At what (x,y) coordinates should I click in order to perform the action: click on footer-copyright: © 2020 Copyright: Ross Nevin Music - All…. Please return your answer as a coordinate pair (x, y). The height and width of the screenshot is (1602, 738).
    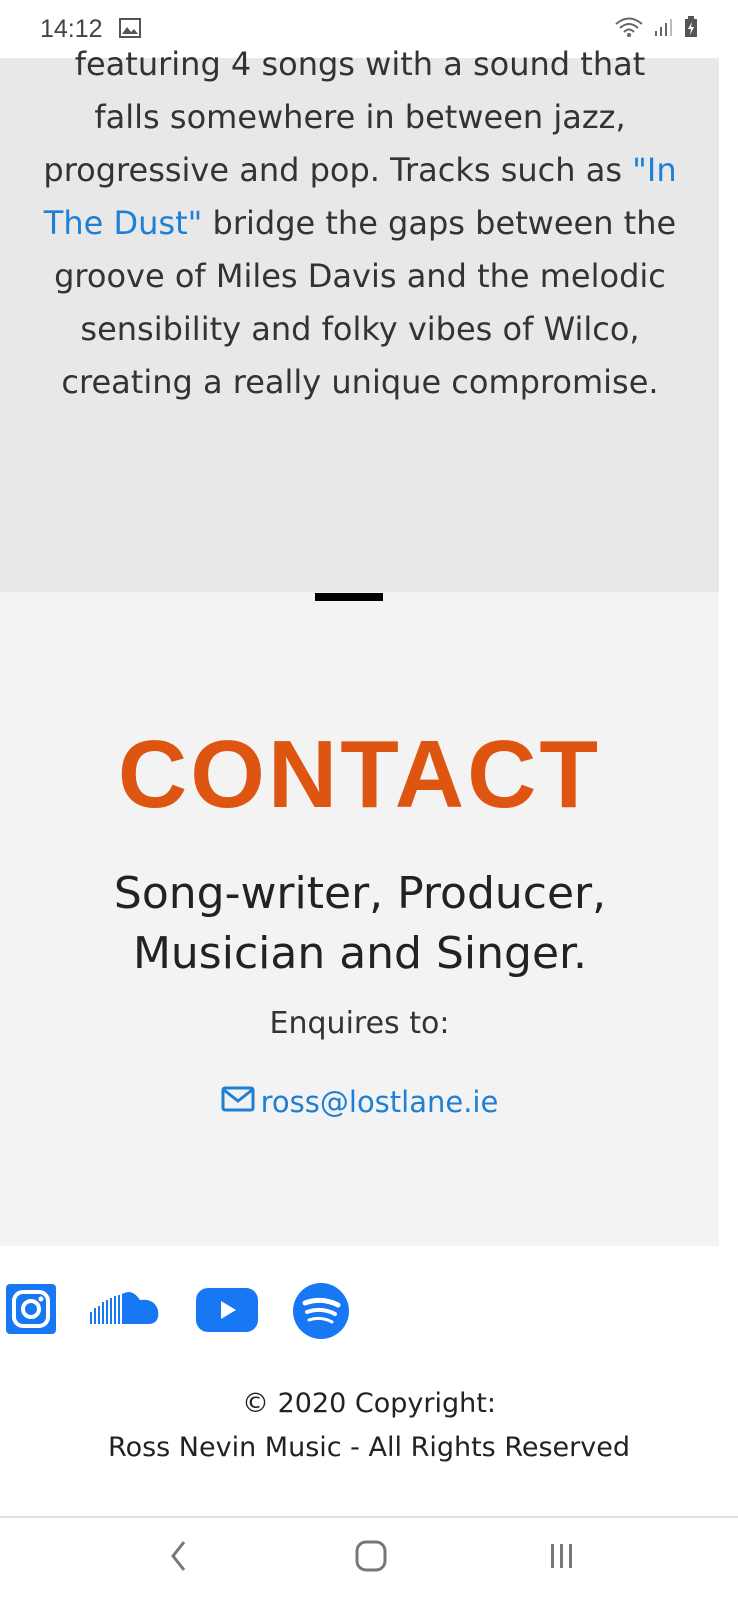
    Looking at the image, I should click on (369, 1426).